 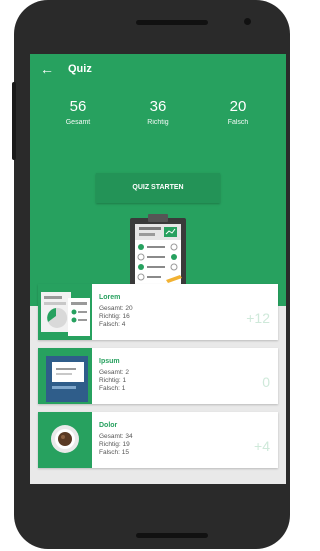 I want to click on stat-total-value: 56, so click(x=78, y=106).